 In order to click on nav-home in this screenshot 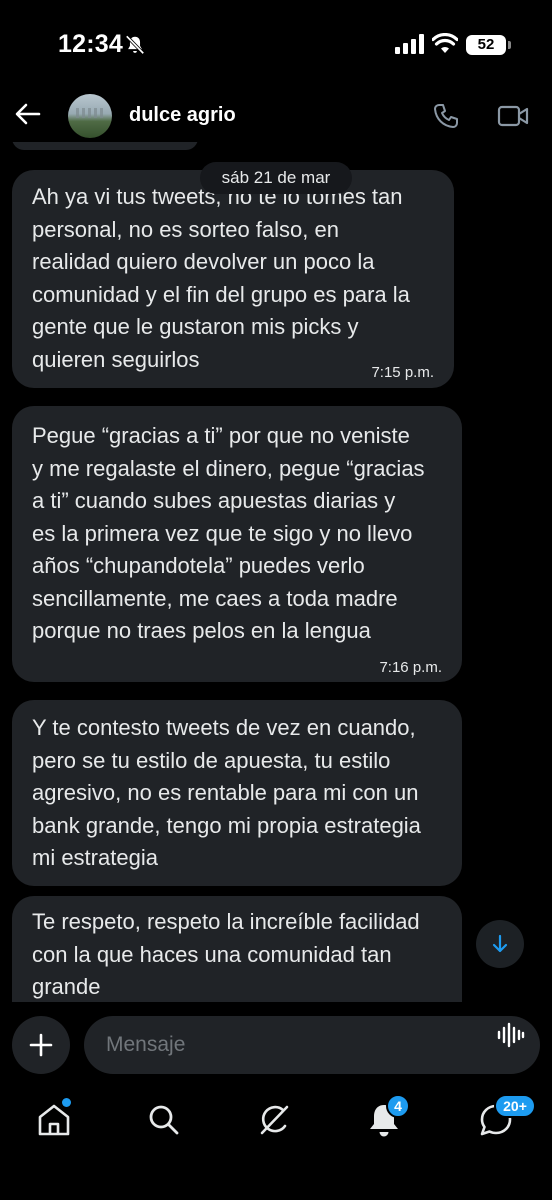, I will do `click(54, 1119)`.